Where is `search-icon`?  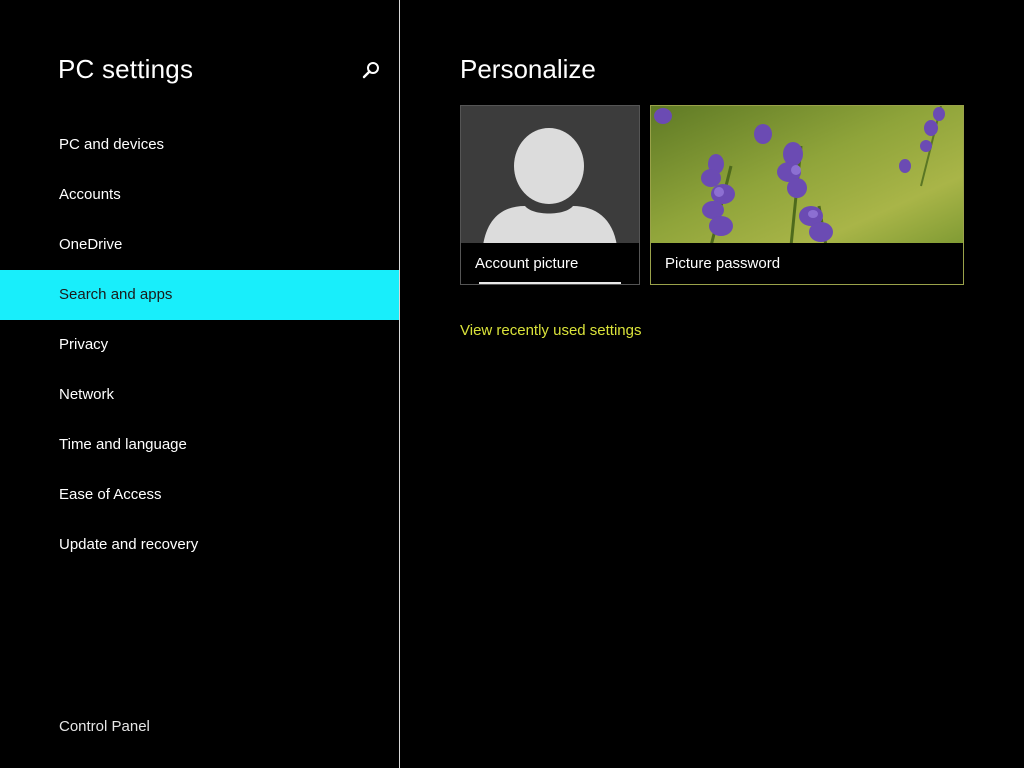 search-icon is located at coordinates (370, 70).